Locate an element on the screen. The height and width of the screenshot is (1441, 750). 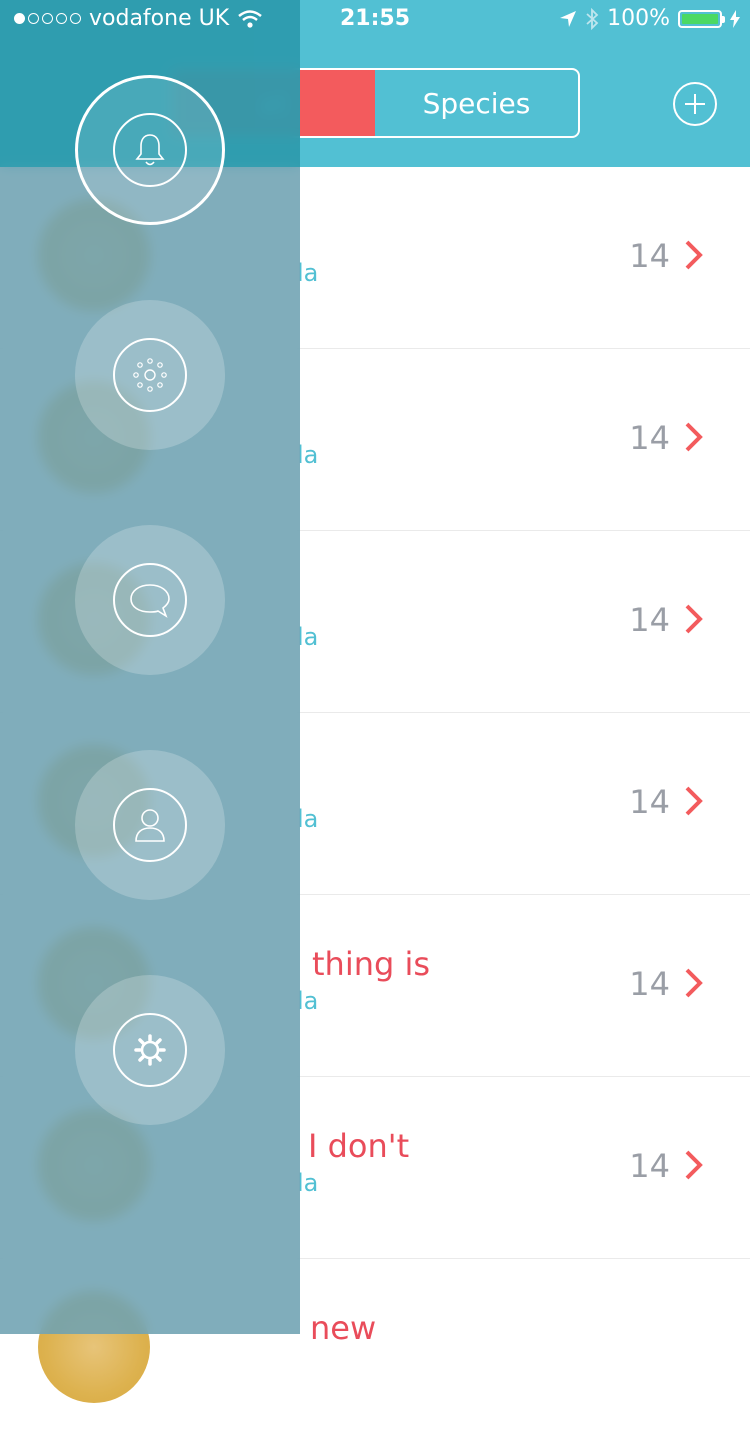
item-title: new is located at coordinates (343, 1328).